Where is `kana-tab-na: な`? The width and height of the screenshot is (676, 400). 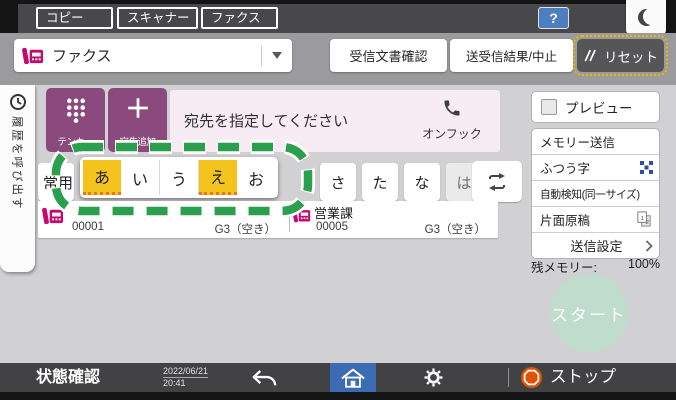 kana-tab-na: な is located at coordinates (422, 182).